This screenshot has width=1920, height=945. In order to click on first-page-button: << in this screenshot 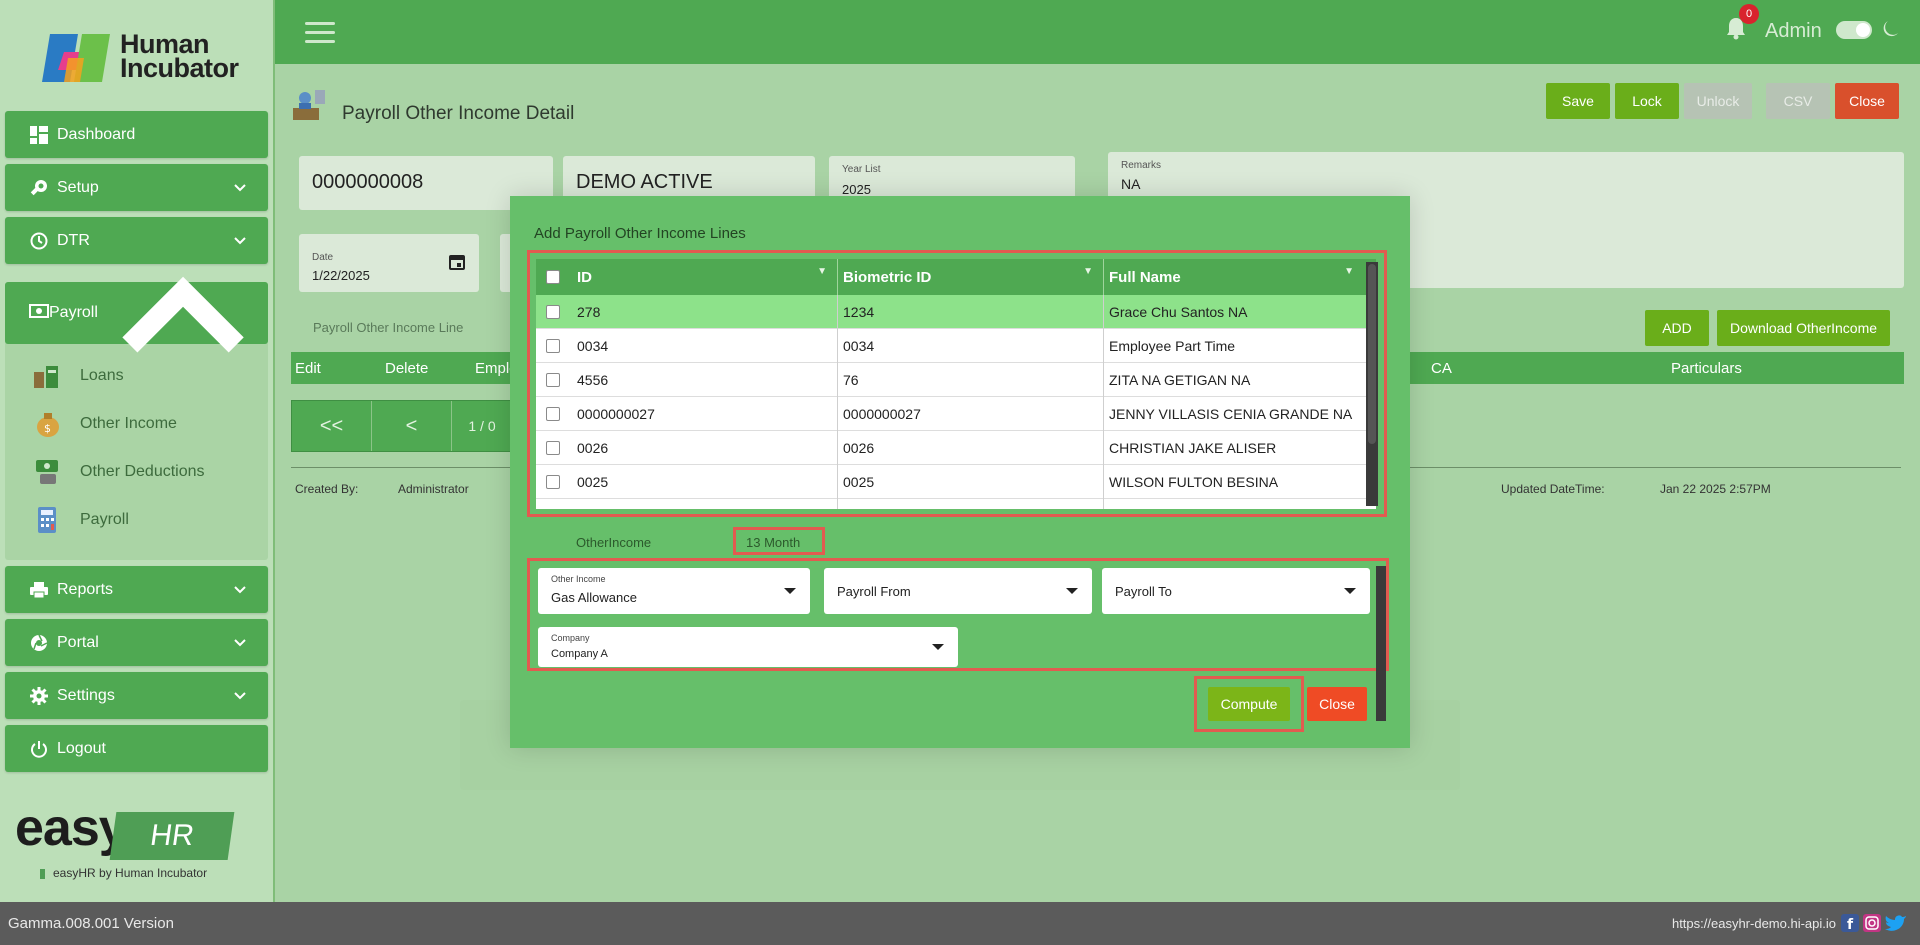, I will do `click(332, 426)`.